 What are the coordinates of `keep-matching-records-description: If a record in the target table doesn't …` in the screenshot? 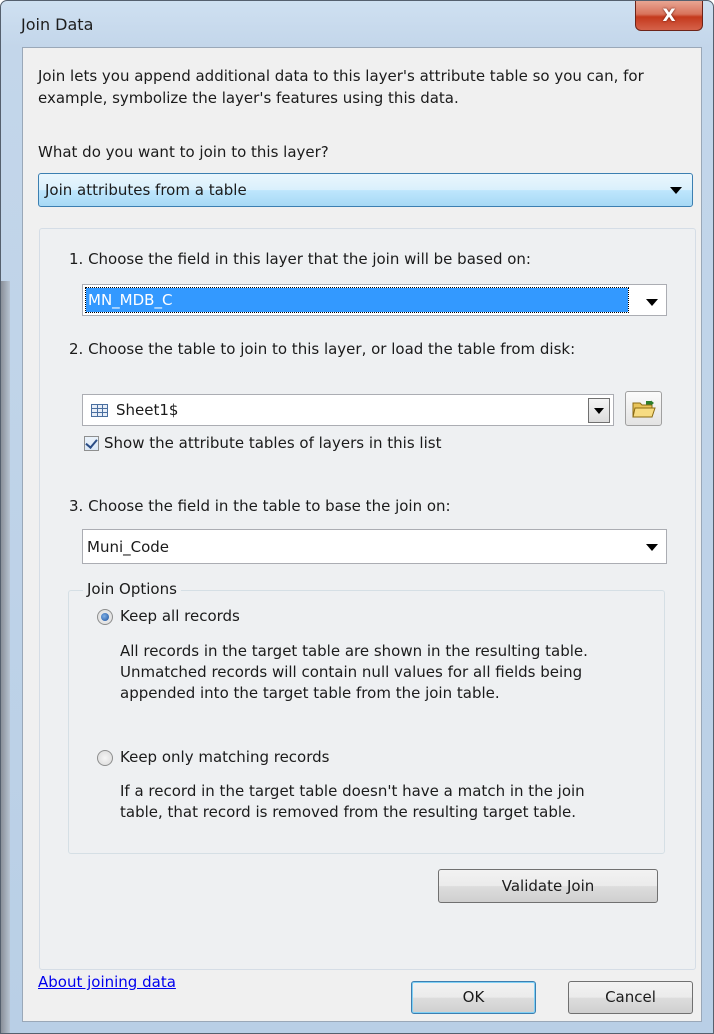 It's located at (352, 802).